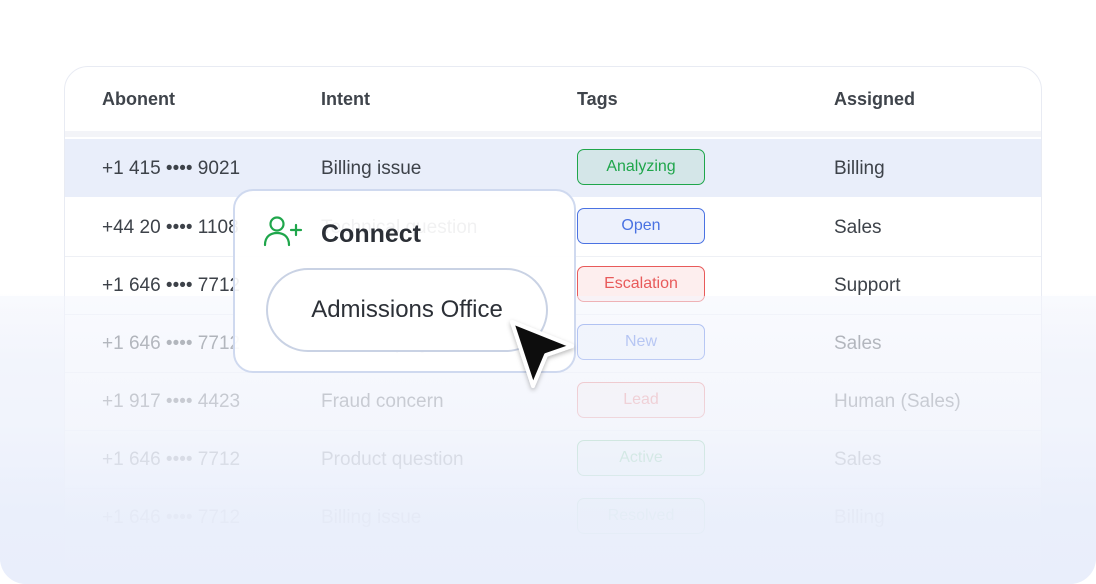  Describe the element at coordinates (641, 284) in the screenshot. I see `tag-badge: Escalation` at that location.